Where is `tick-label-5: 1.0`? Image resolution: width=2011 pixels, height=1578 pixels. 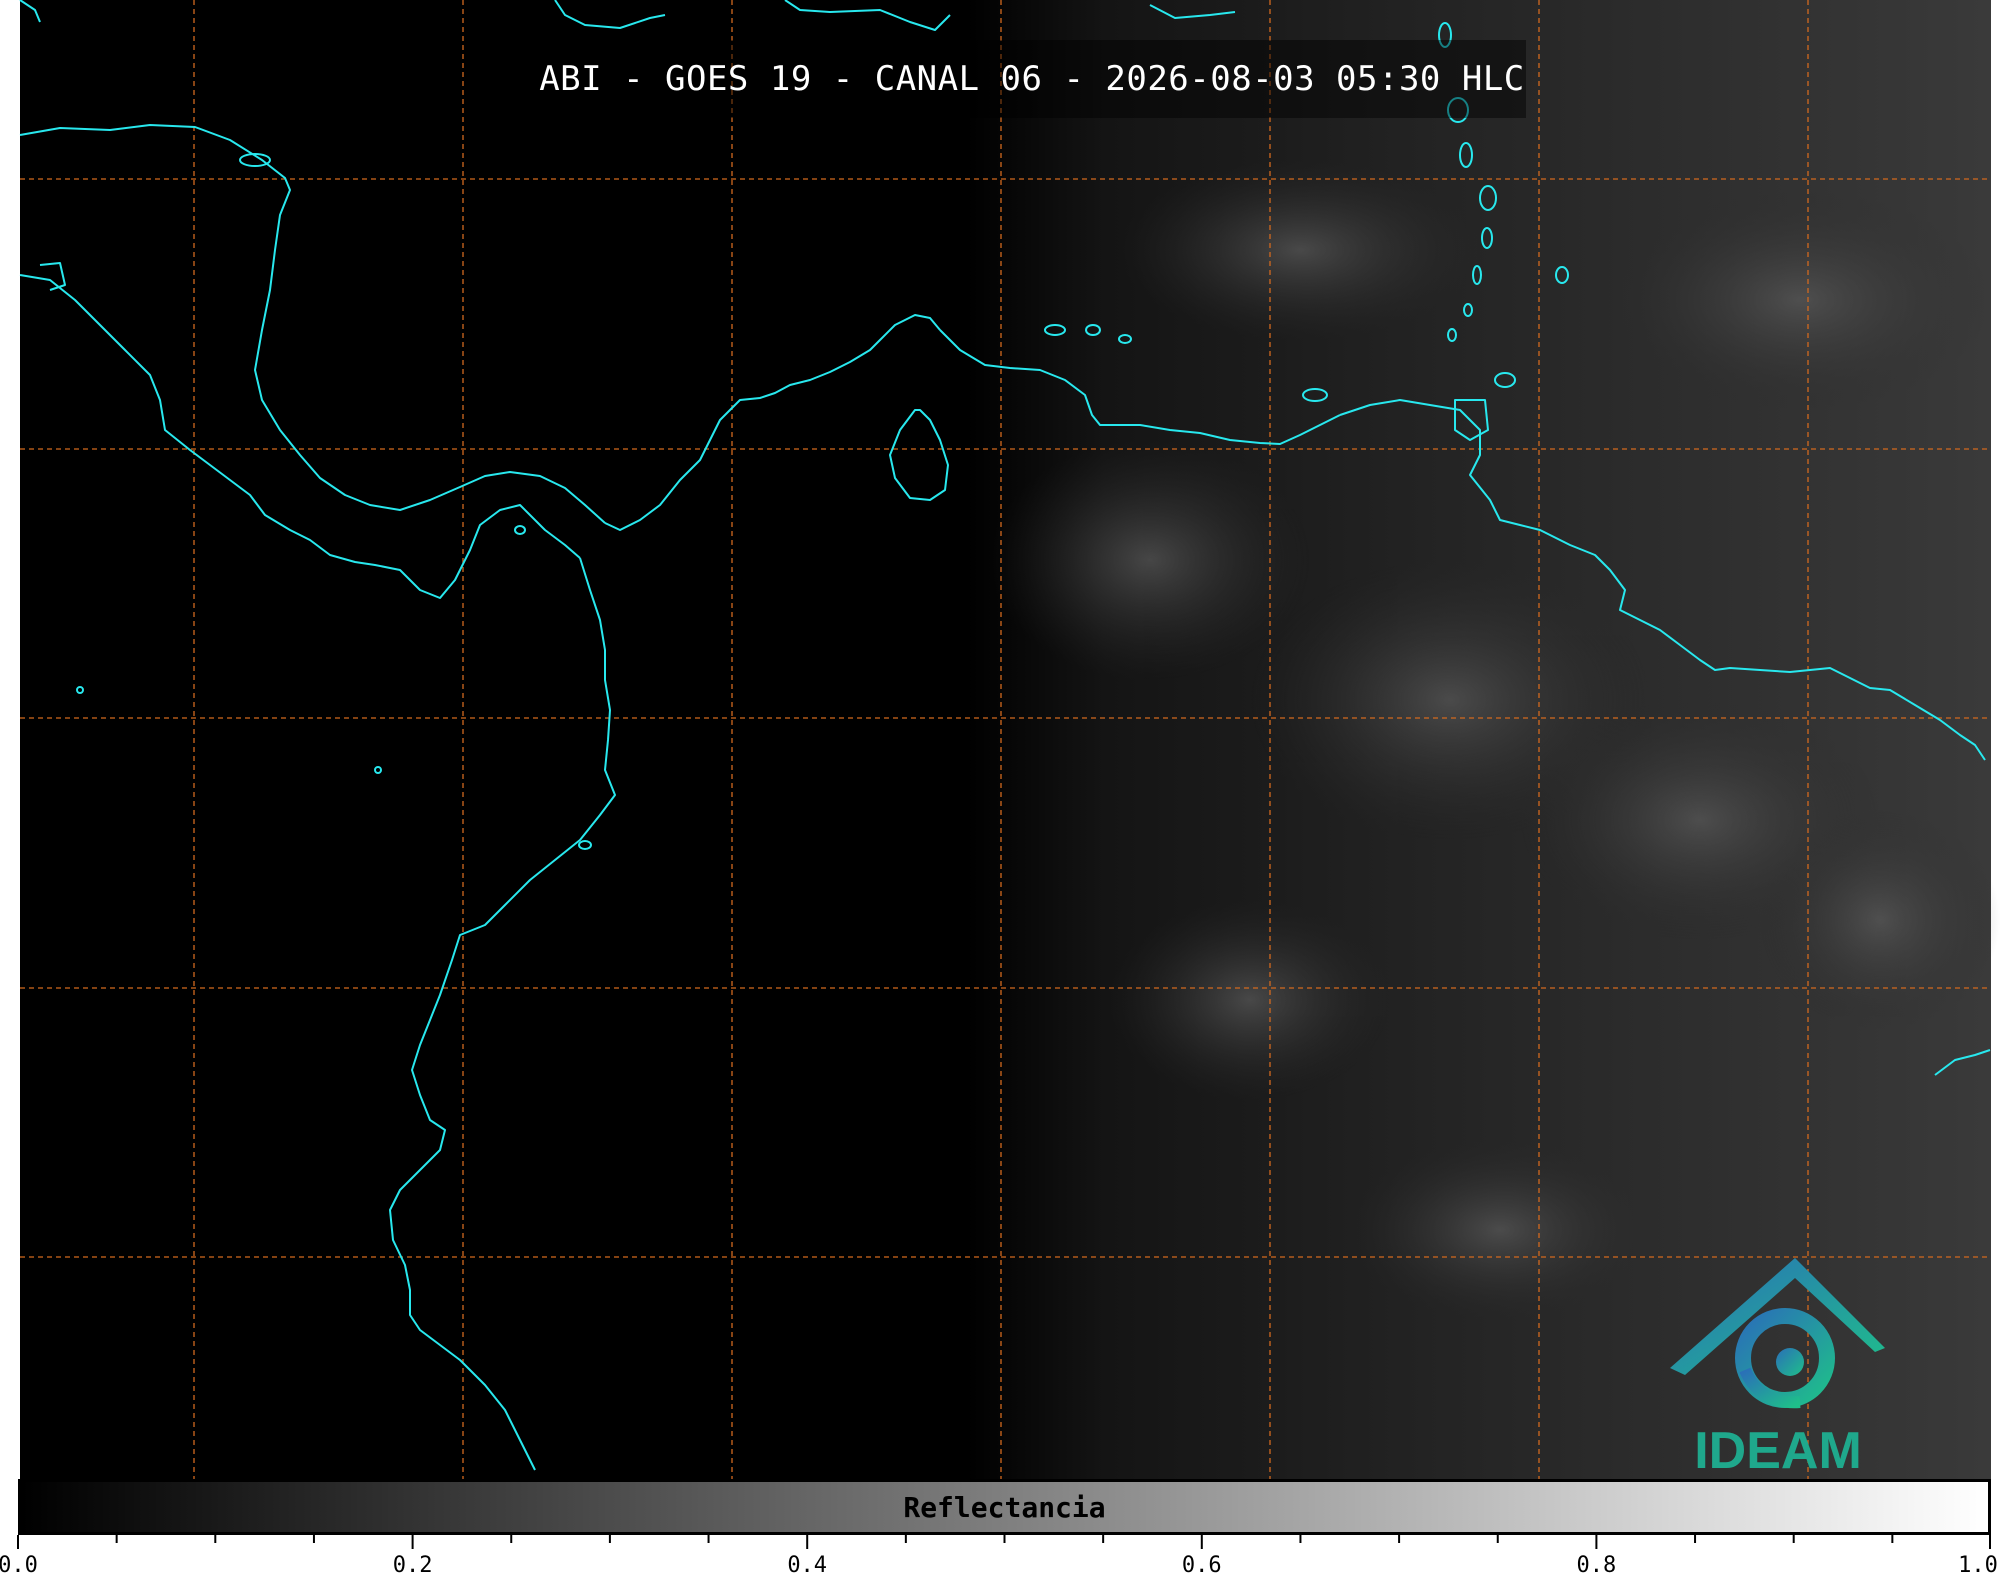 tick-label-5: 1.0 is located at coordinates (1978, 1565).